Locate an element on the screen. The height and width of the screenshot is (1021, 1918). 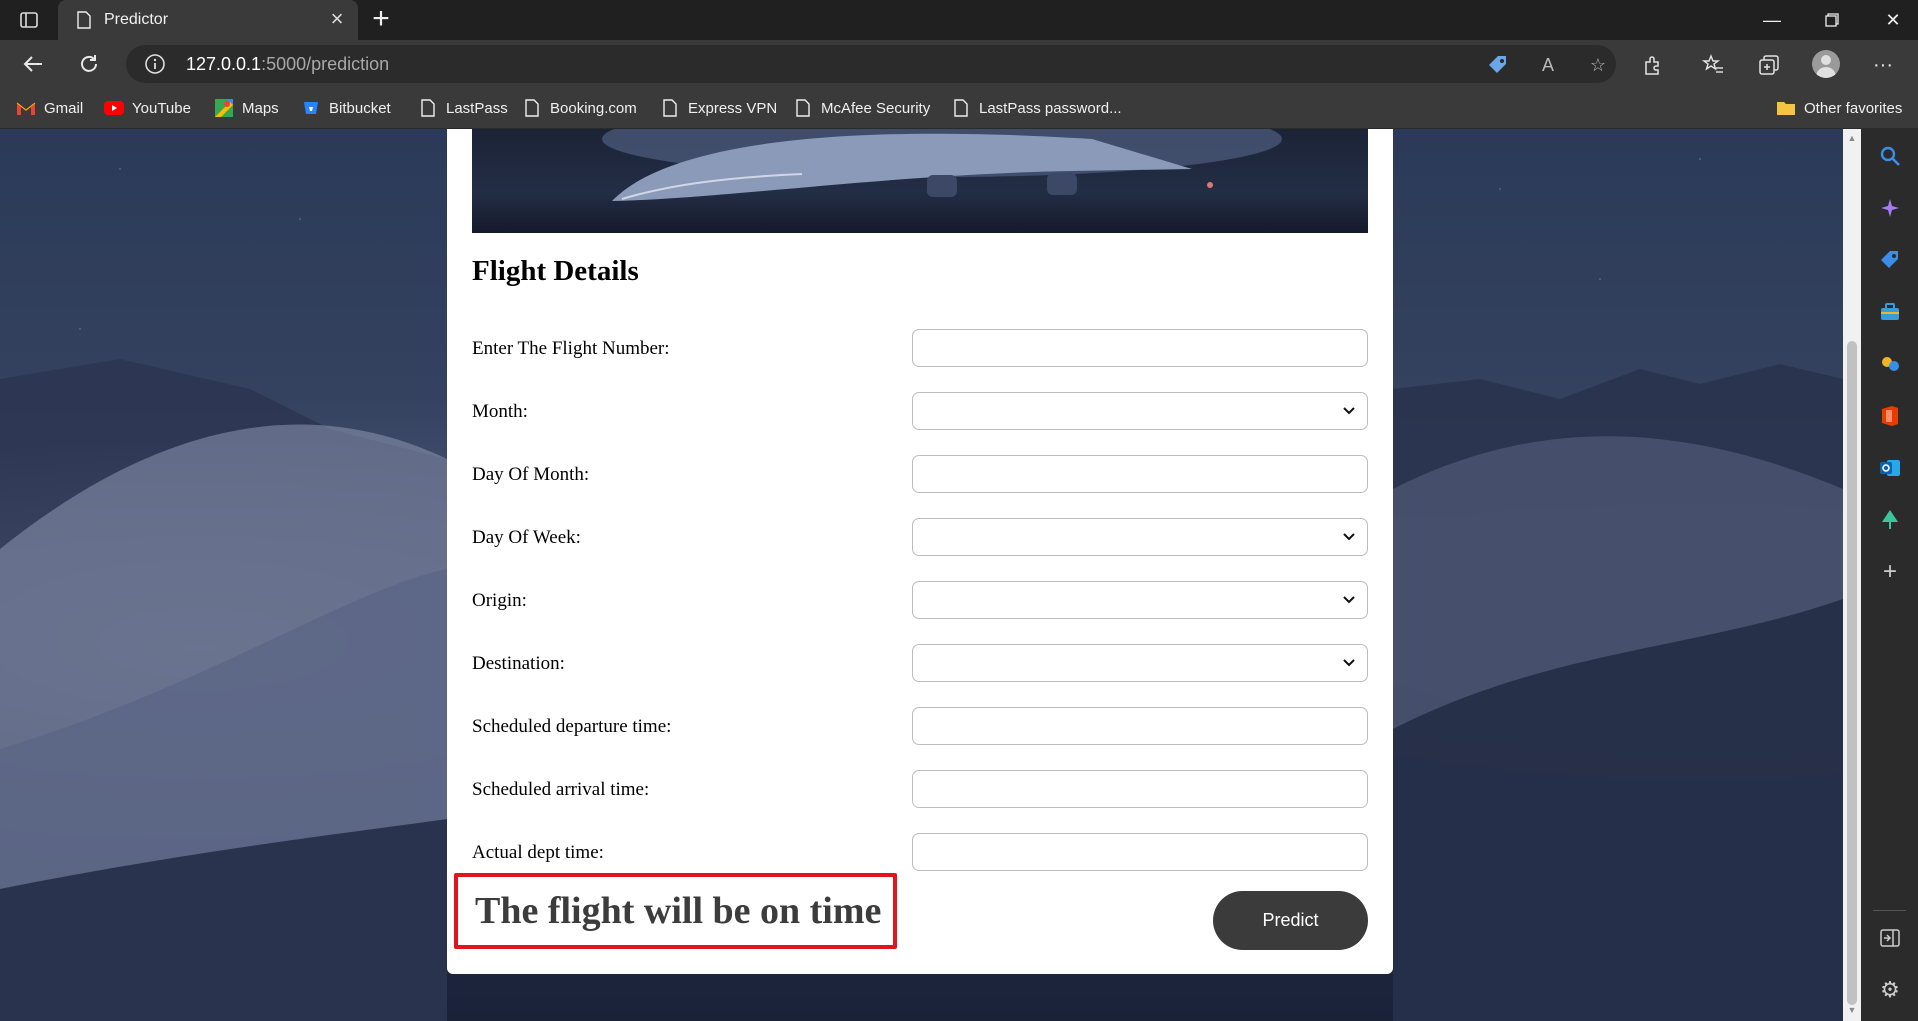
edge-sidebar: + ⚙ is located at coordinates (1889, 575).